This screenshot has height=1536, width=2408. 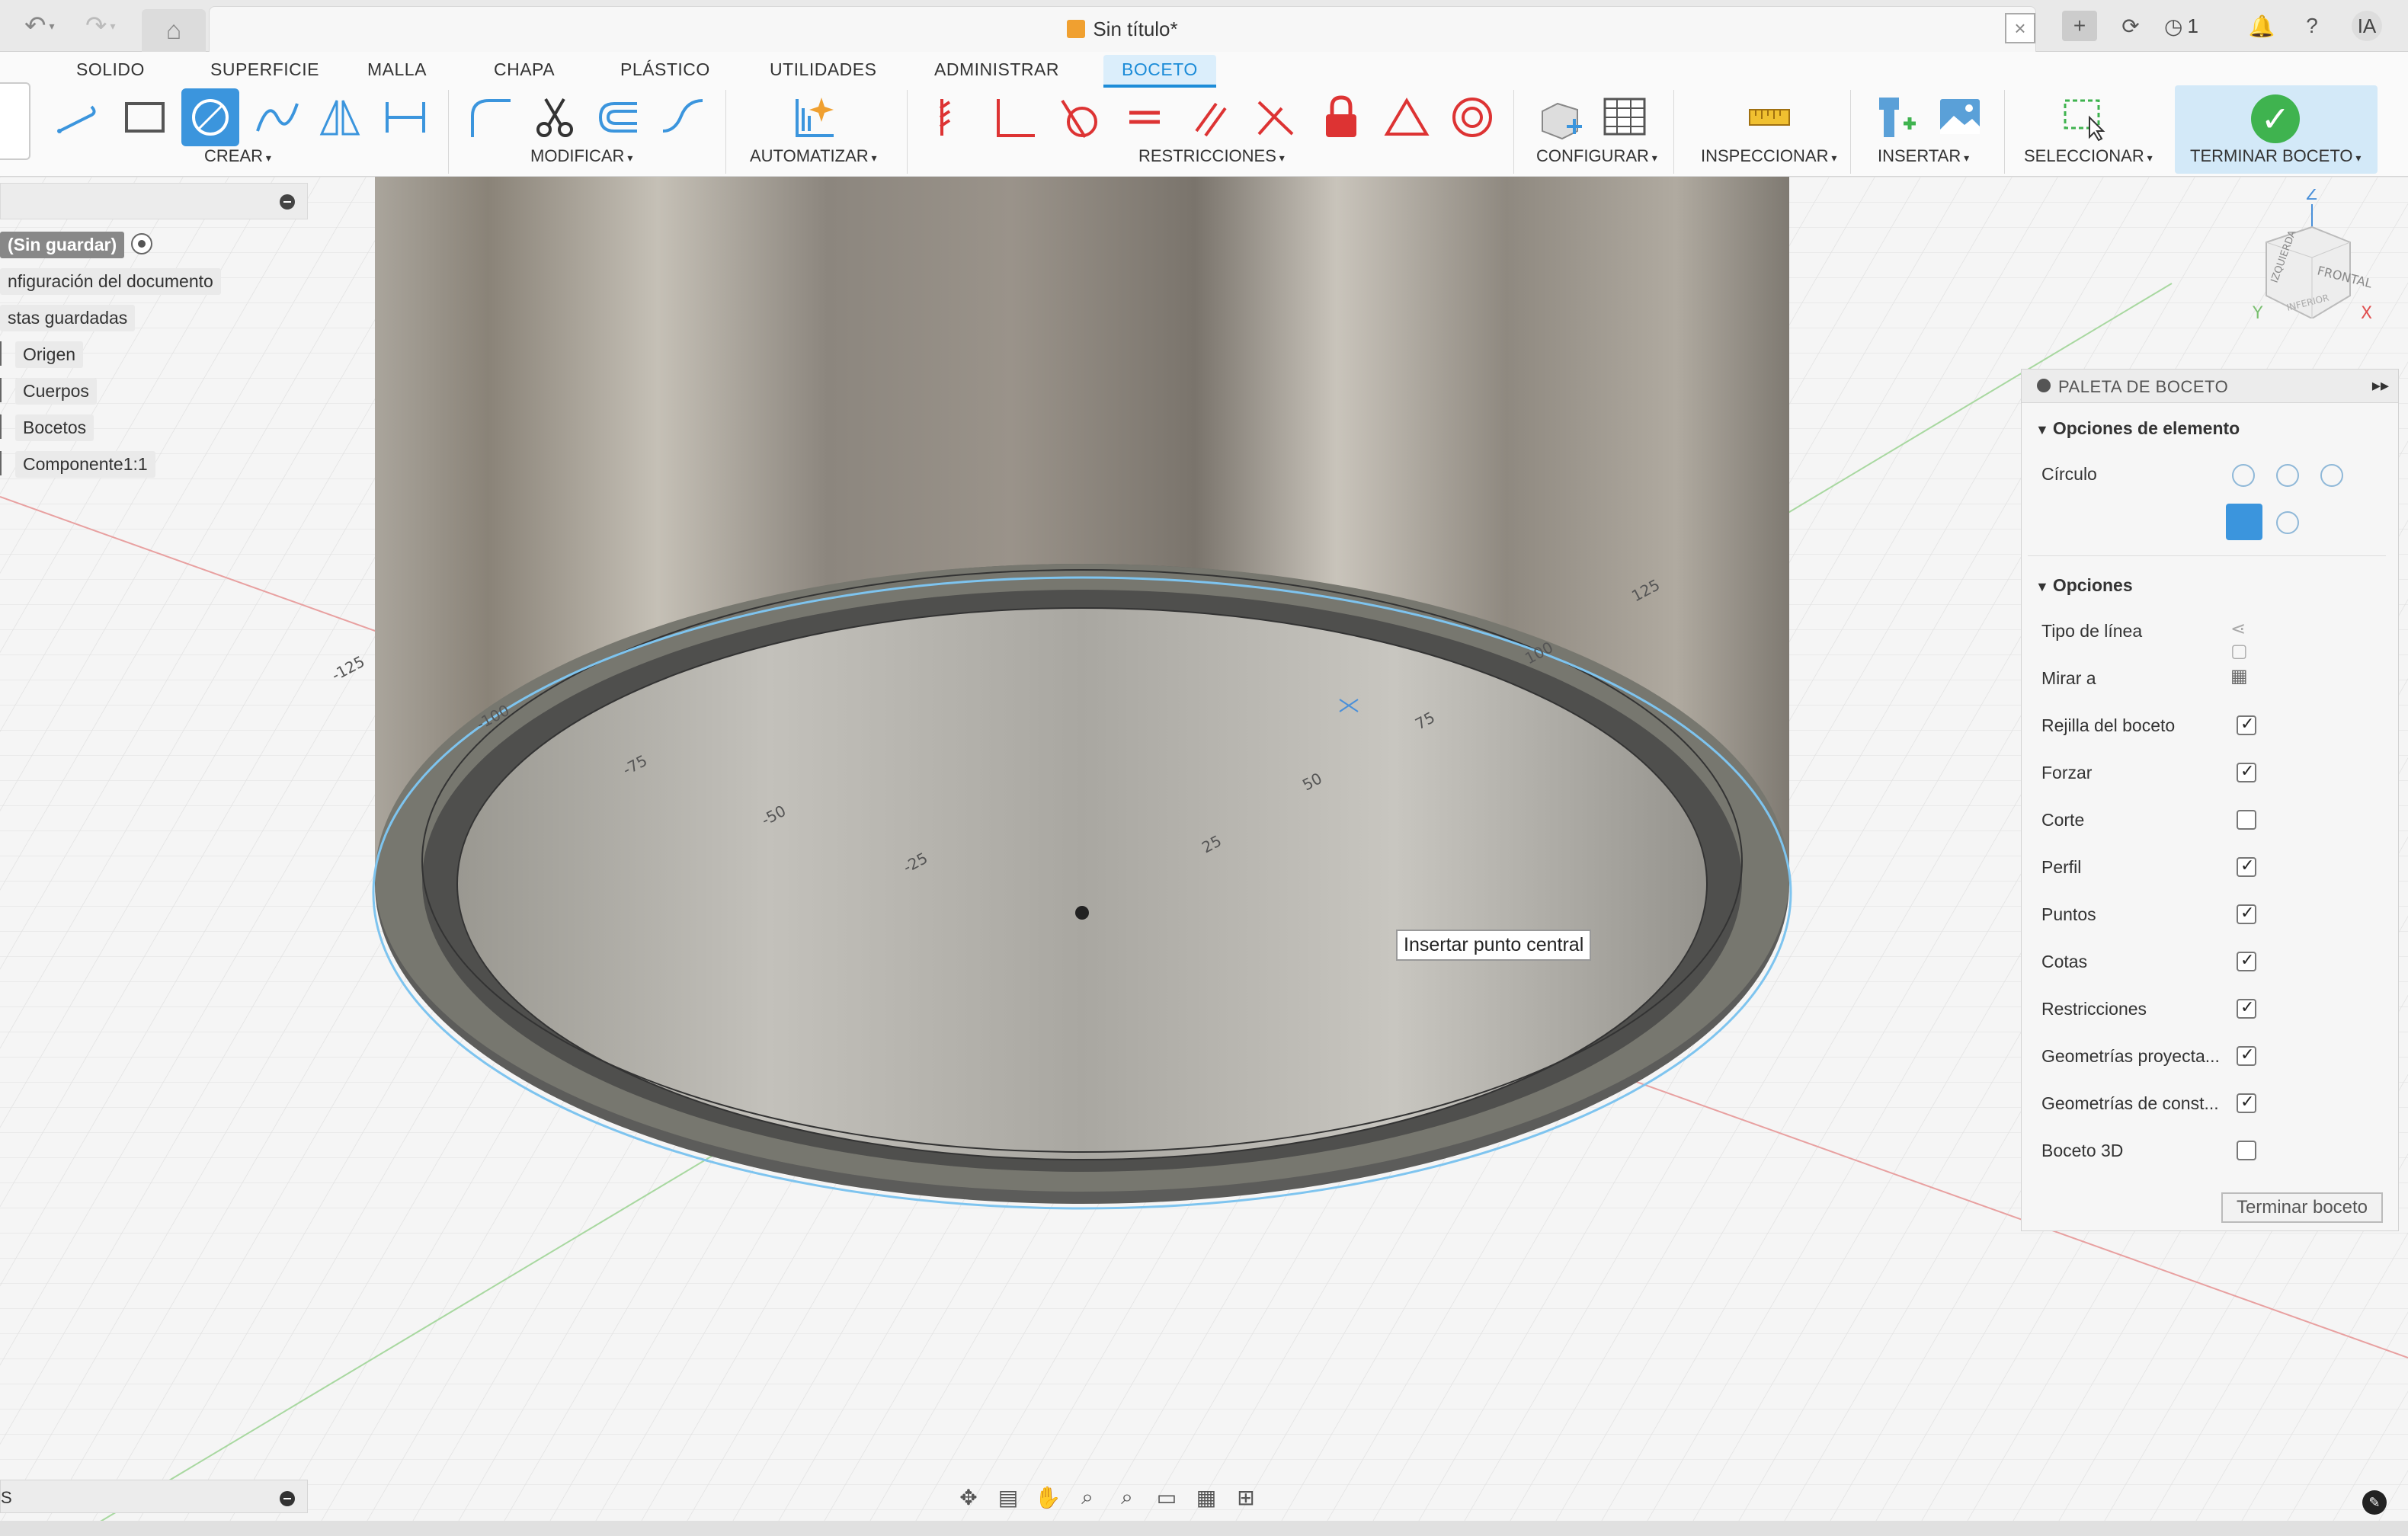 I want to click on browser-item-document-settings: nfiguración del documento, so click(x=110, y=281).